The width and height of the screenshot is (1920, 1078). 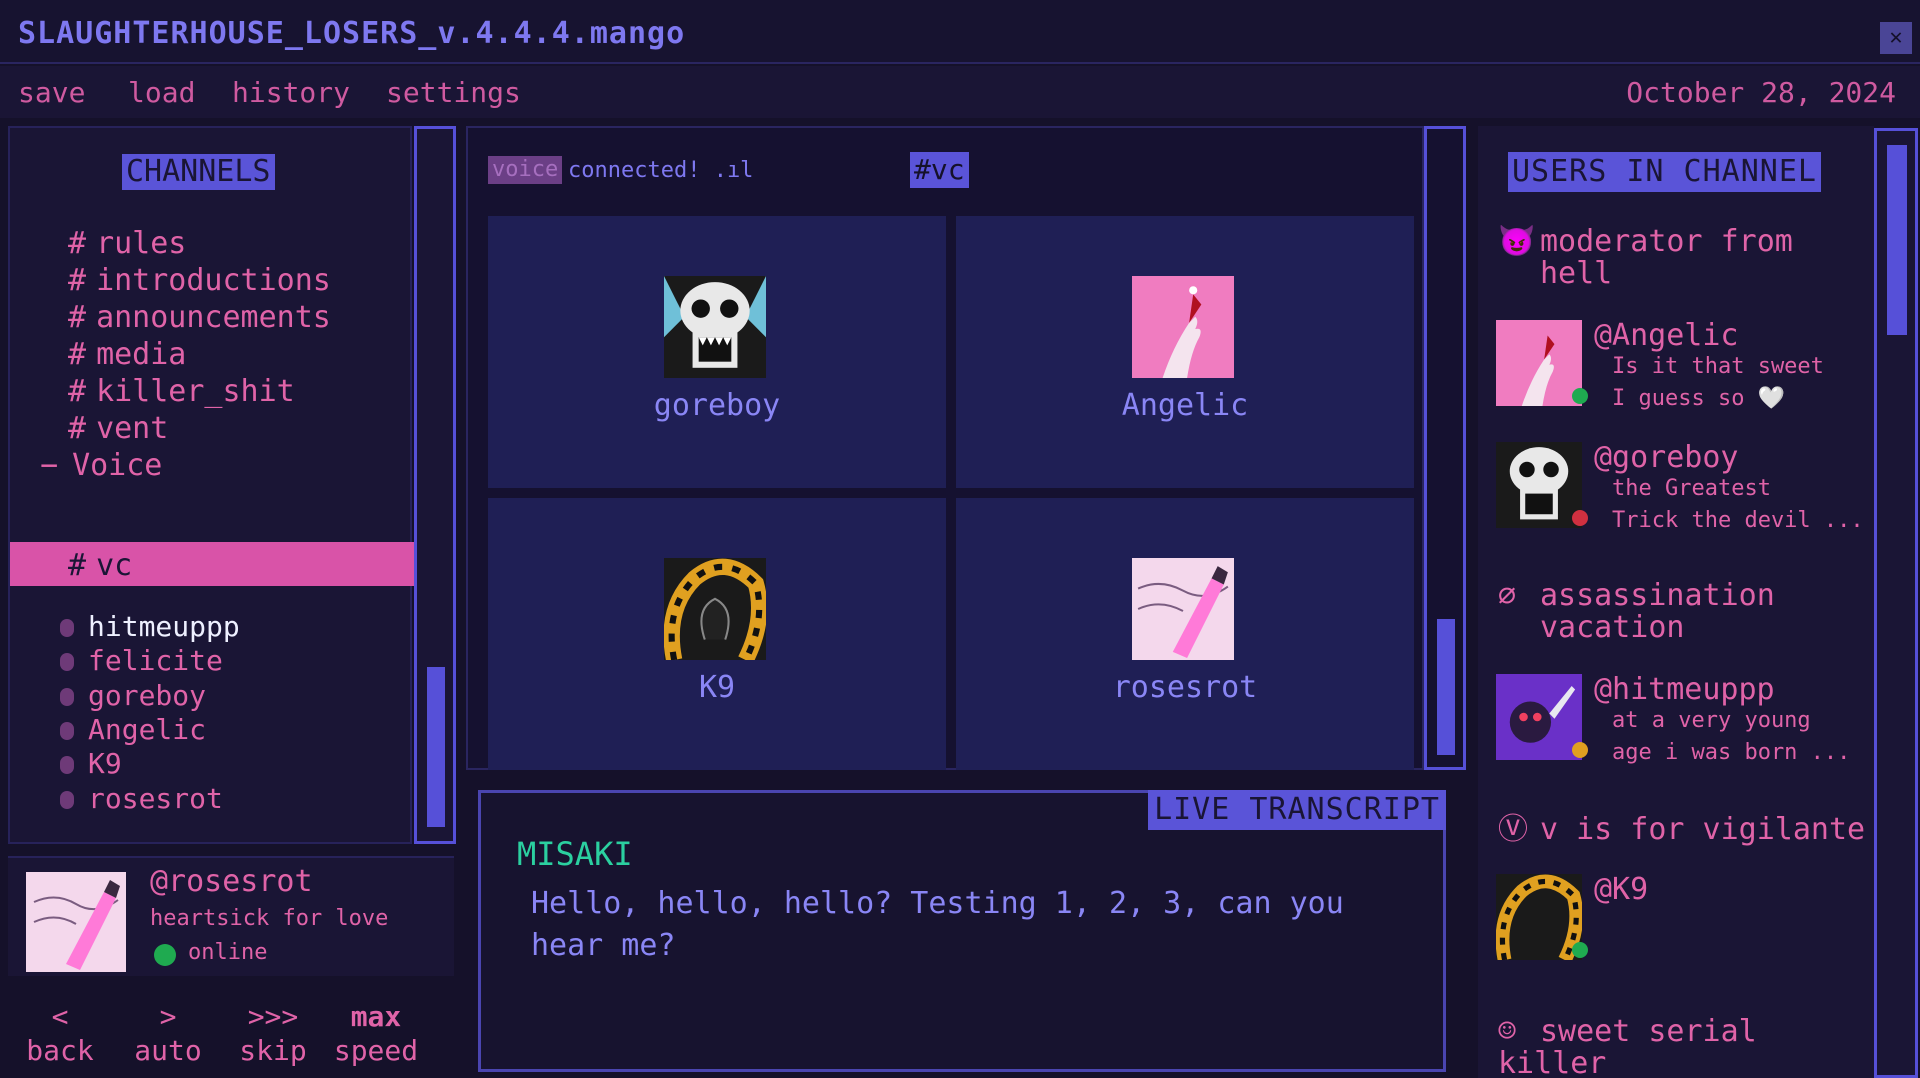 I want to click on channel-vc-active: # vc, so click(x=212, y=564).